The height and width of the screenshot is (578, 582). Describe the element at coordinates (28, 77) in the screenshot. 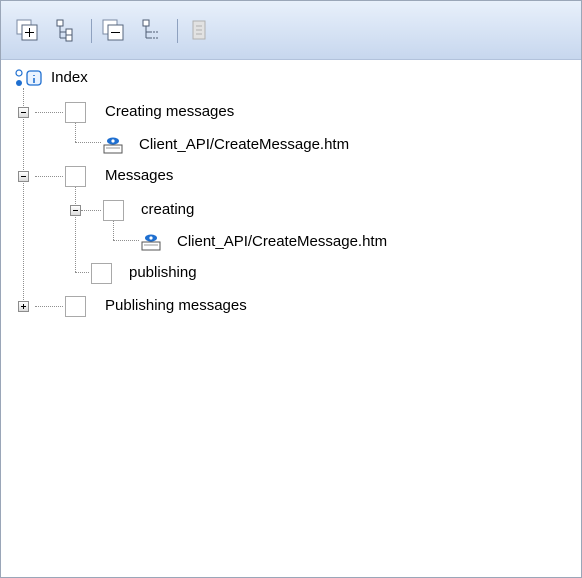

I see `index-icon` at that location.